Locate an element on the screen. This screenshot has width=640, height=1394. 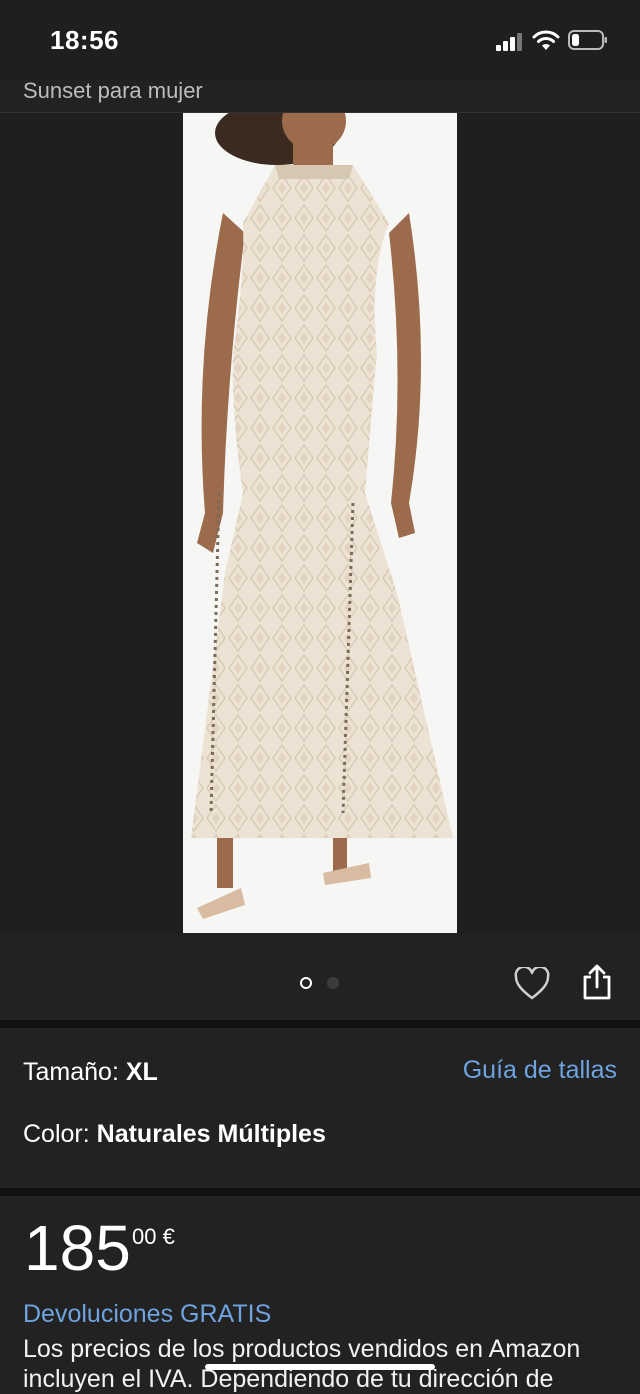
brand-link: Sunset para mujer is located at coordinates (113, 91).